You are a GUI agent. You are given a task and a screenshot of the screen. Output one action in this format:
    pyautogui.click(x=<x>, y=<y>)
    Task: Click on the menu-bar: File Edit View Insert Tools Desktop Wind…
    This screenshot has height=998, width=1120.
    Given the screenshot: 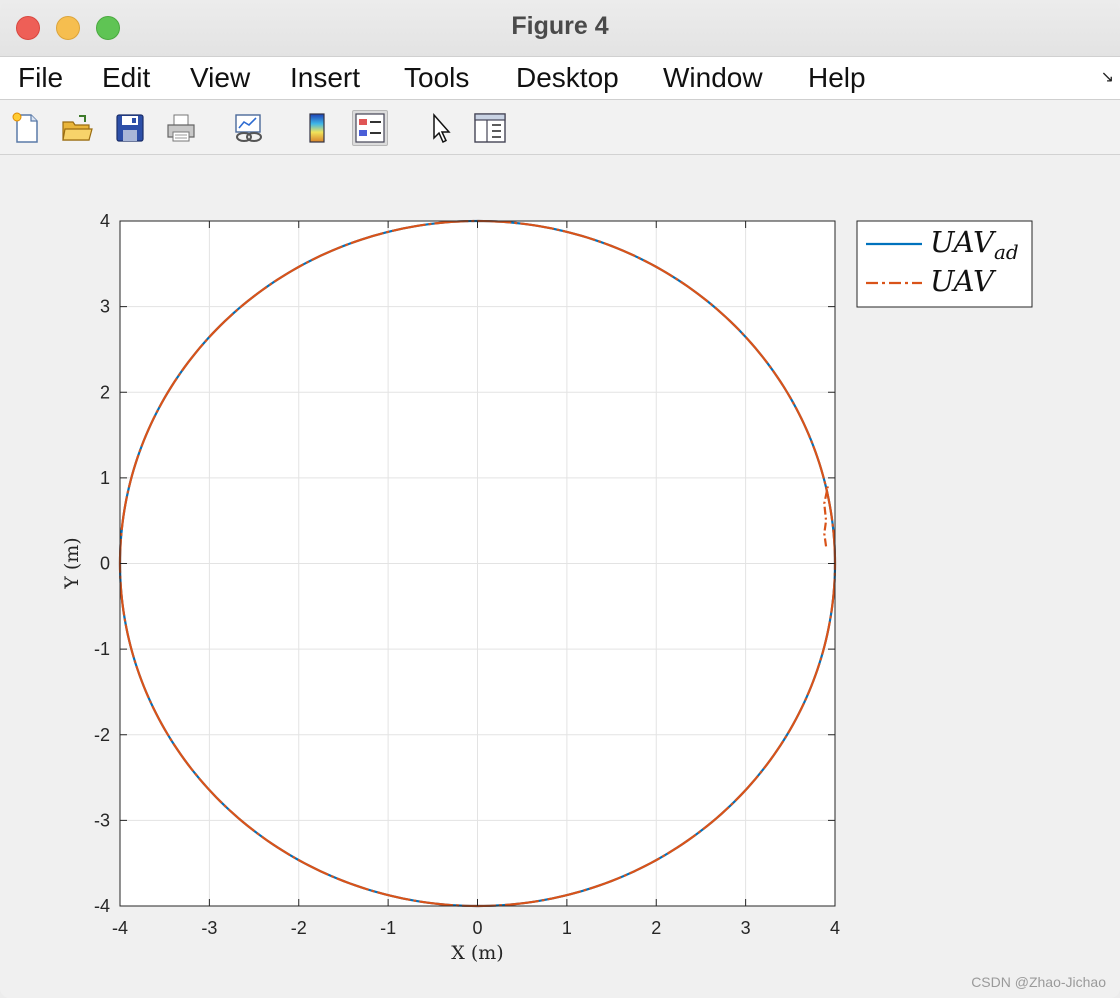 What is the action you would take?
    pyautogui.click(x=560, y=78)
    